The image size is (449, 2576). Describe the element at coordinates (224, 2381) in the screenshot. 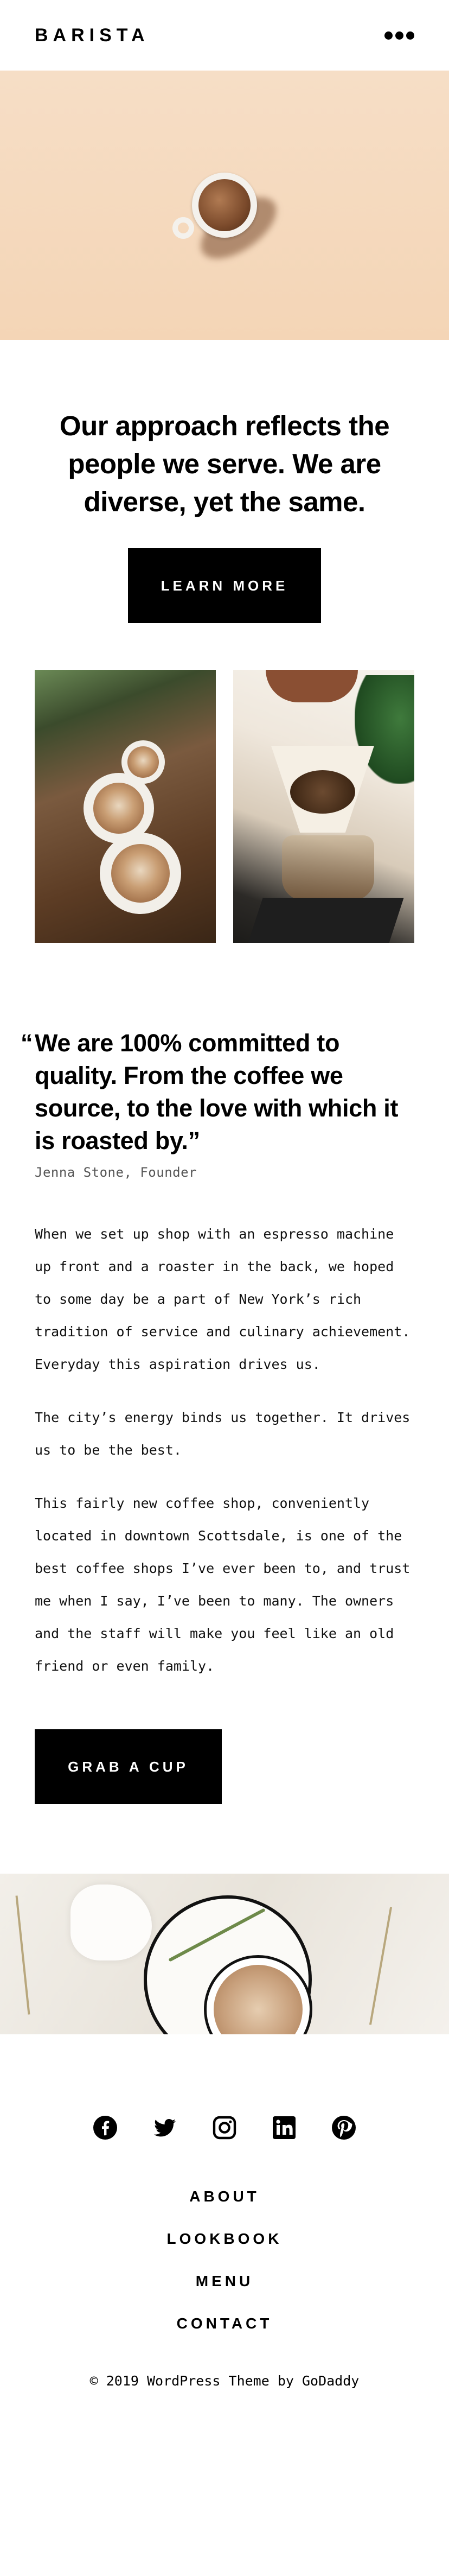

I see `copyright: © 2019 WordPress Theme by GoDaddy` at that location.